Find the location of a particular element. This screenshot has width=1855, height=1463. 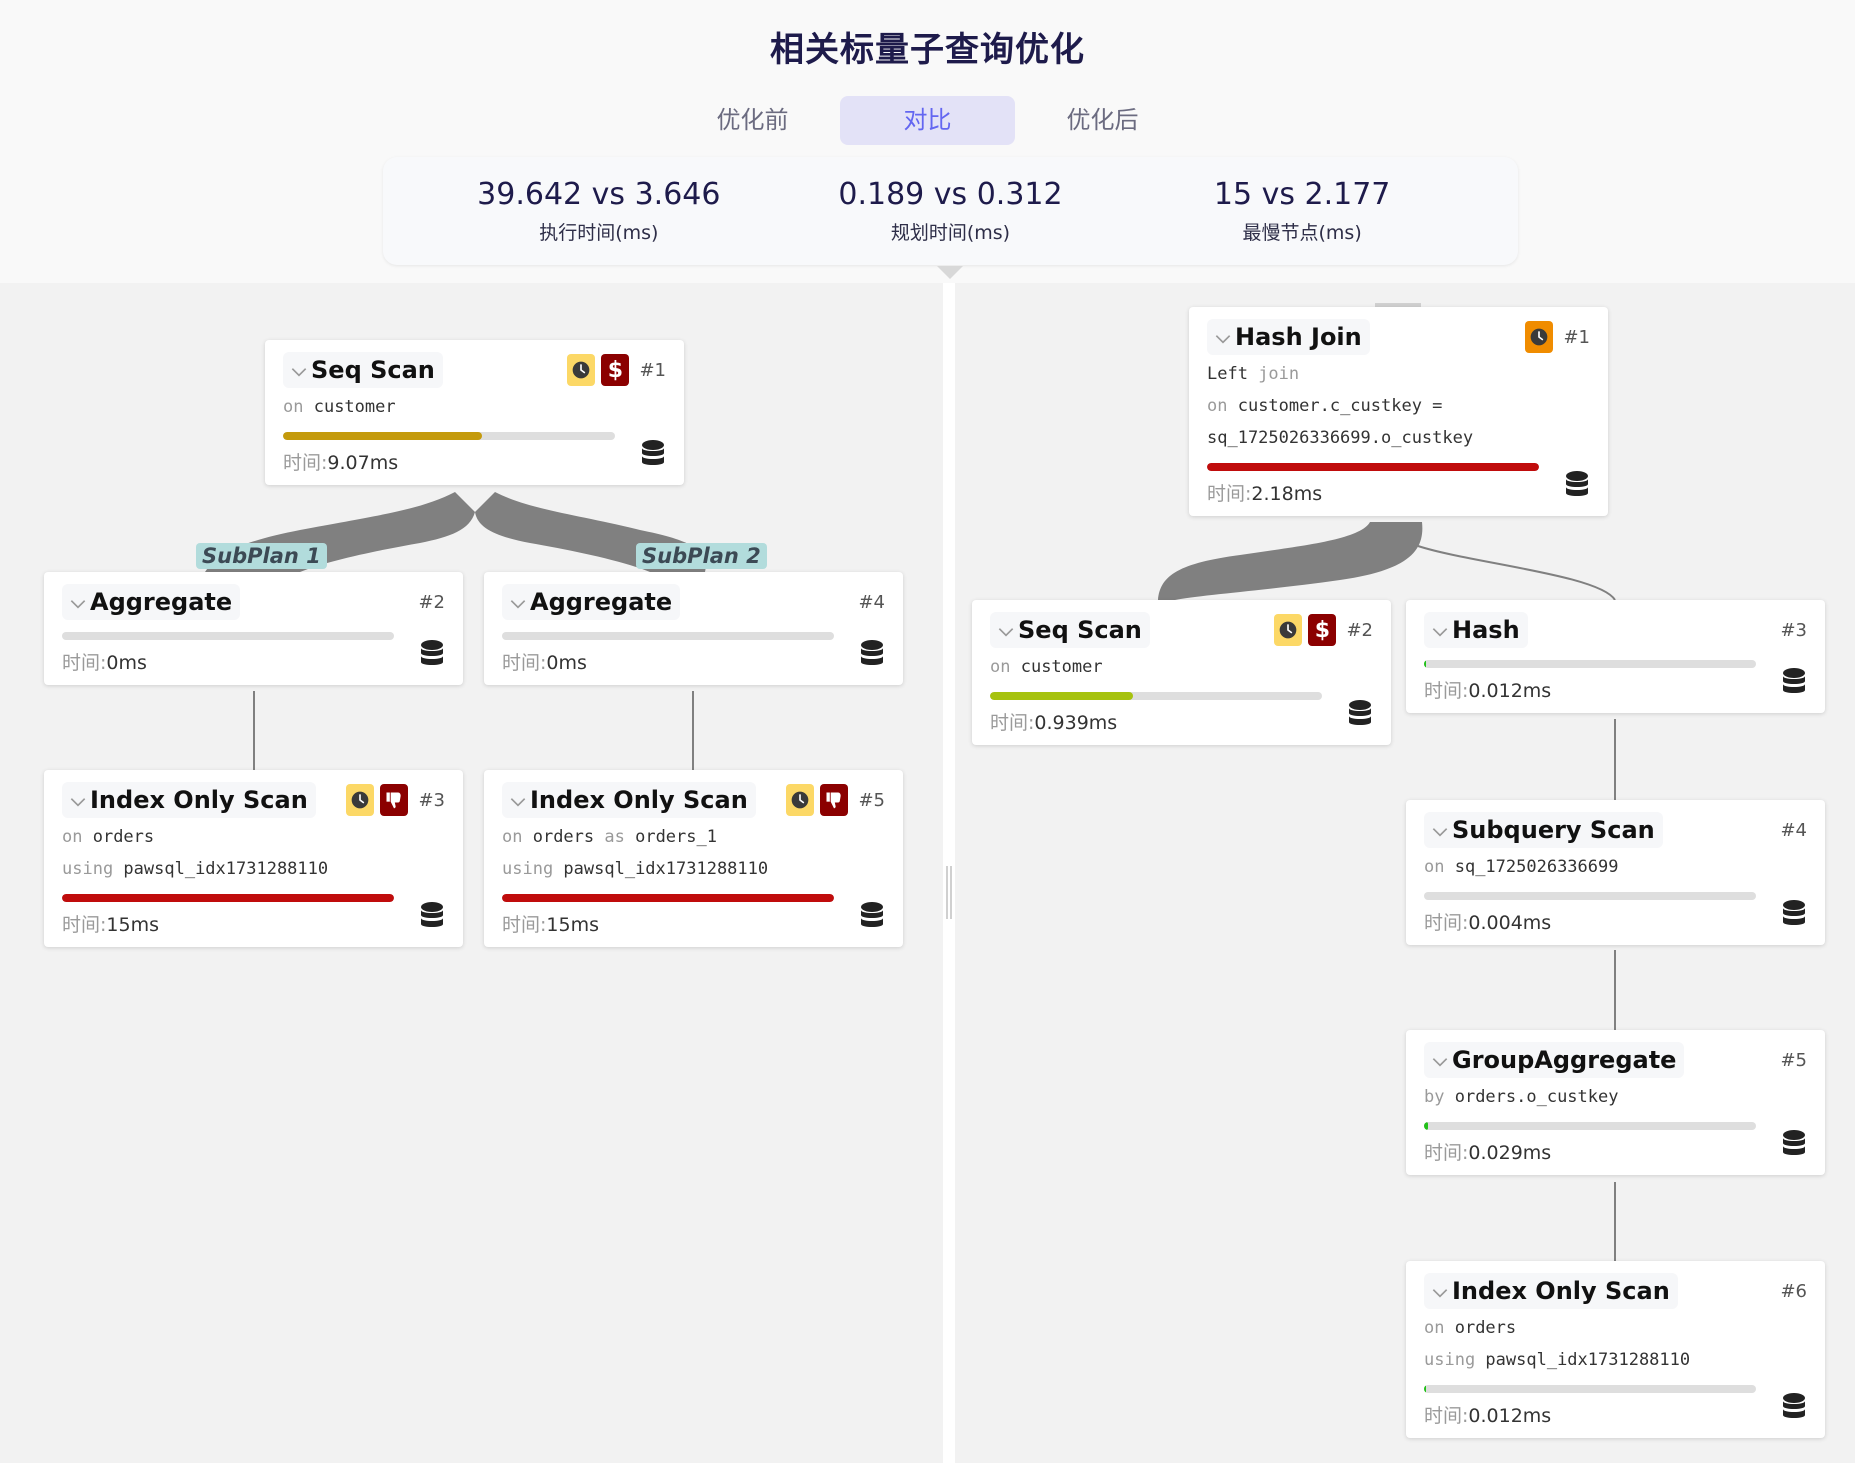

tab-before: 优化前 is located at coordinates (752, 120).